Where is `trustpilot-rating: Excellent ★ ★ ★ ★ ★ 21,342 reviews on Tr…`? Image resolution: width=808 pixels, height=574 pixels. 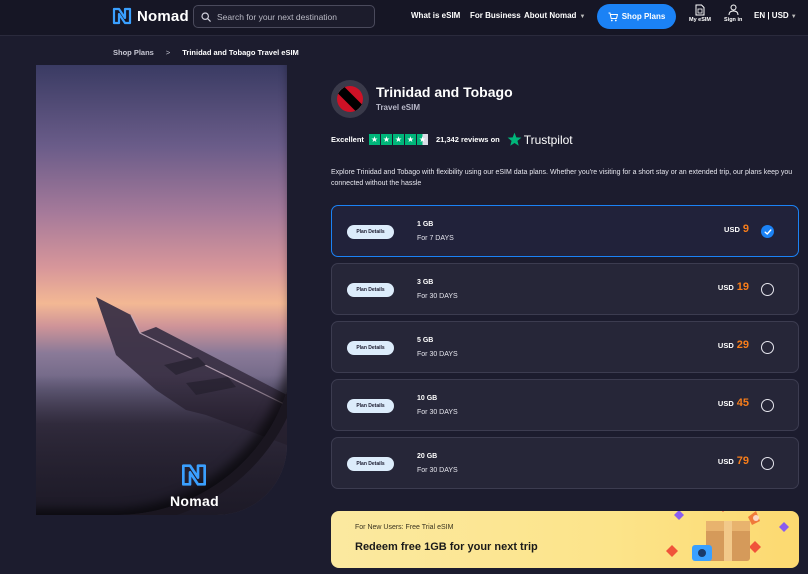
trustpilot-rating: Excellent ★ ★ ★ ★ ★ 21,342 reviews on Tr… is located at coordinates (452, 139).